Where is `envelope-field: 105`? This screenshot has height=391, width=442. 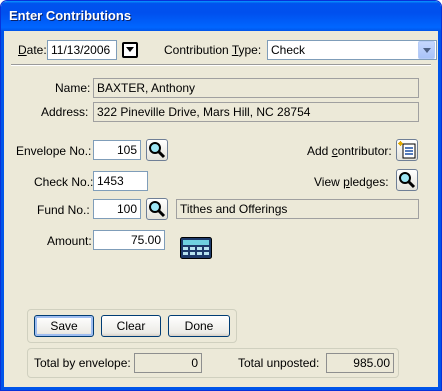
envelope-field: 105 is located at coordinates (117, 150).